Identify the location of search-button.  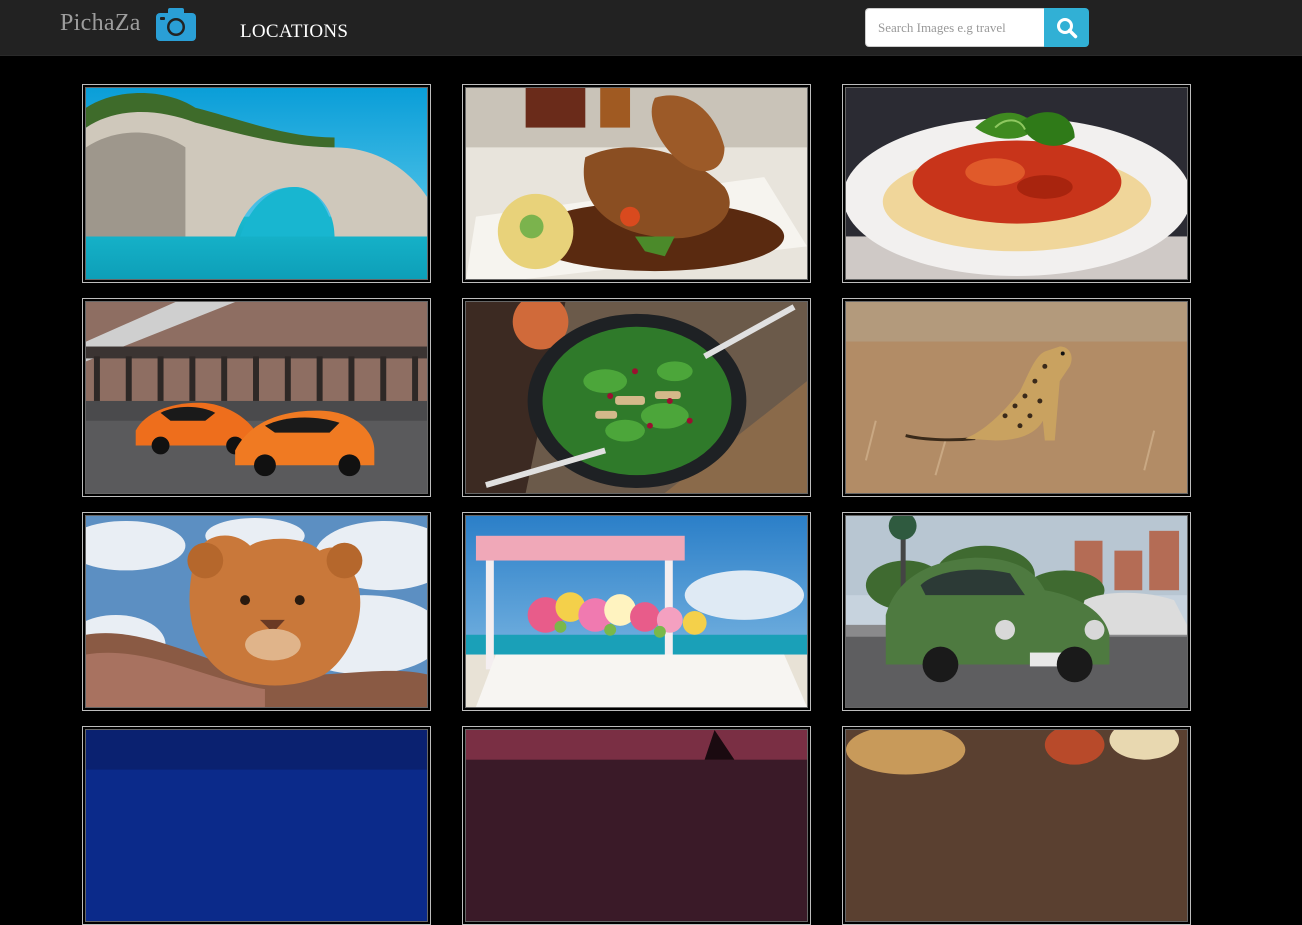
(1066, 27).